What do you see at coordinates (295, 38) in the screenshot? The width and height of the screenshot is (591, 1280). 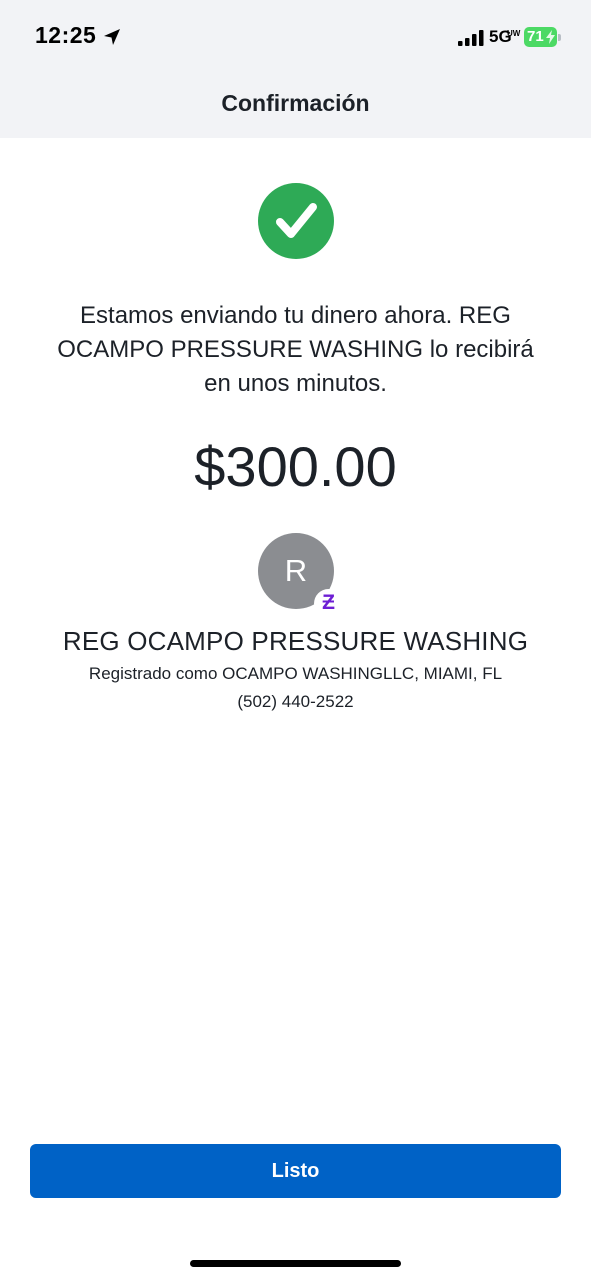 I see `status-bar: 12:25 5G UW 71` at bounding box center [295, 38].